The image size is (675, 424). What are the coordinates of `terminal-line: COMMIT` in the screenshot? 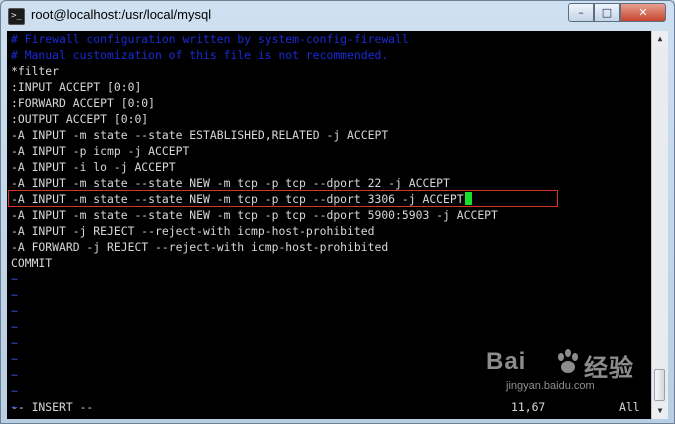 It's located at (31, 263).